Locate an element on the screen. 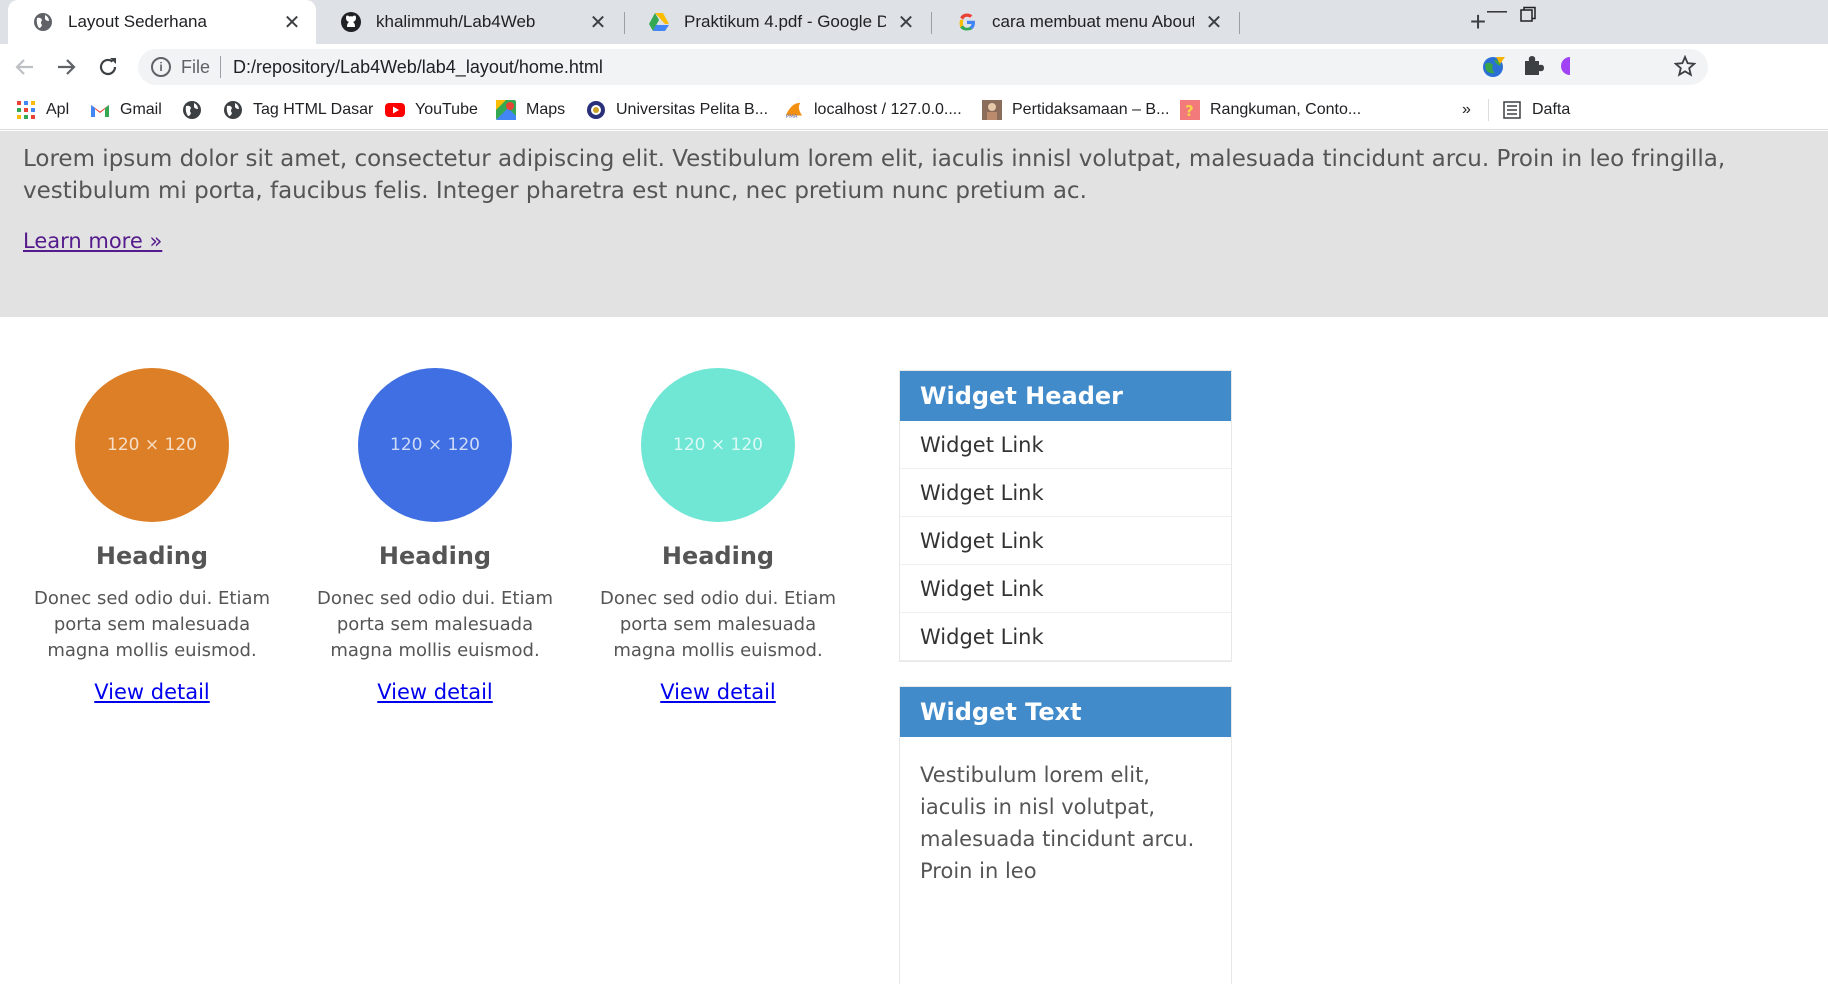  gmail-icon is located at coordinates (100, 110).